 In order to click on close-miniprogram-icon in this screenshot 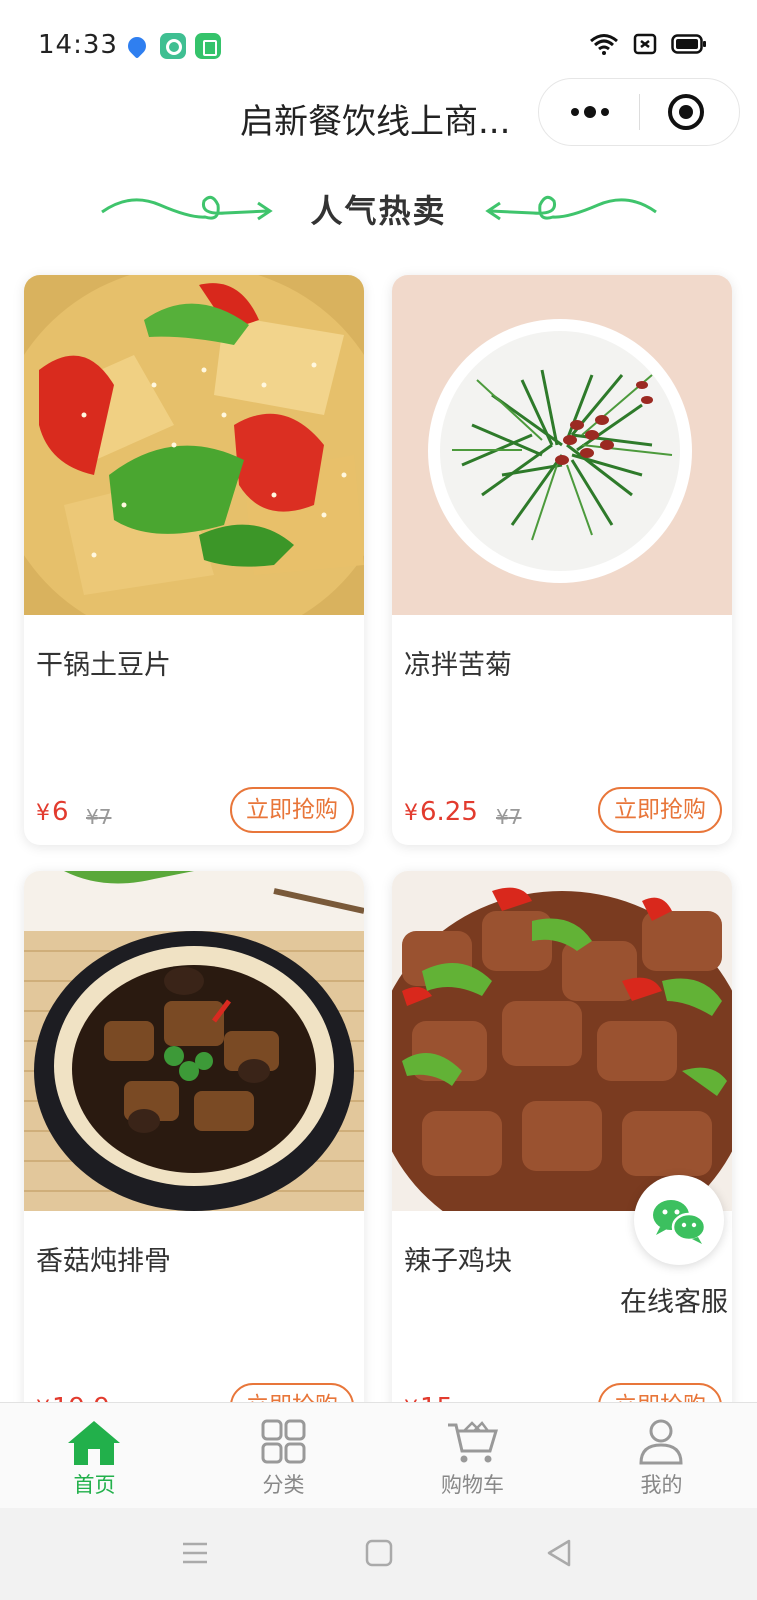, I will do `click(686, 112)`.